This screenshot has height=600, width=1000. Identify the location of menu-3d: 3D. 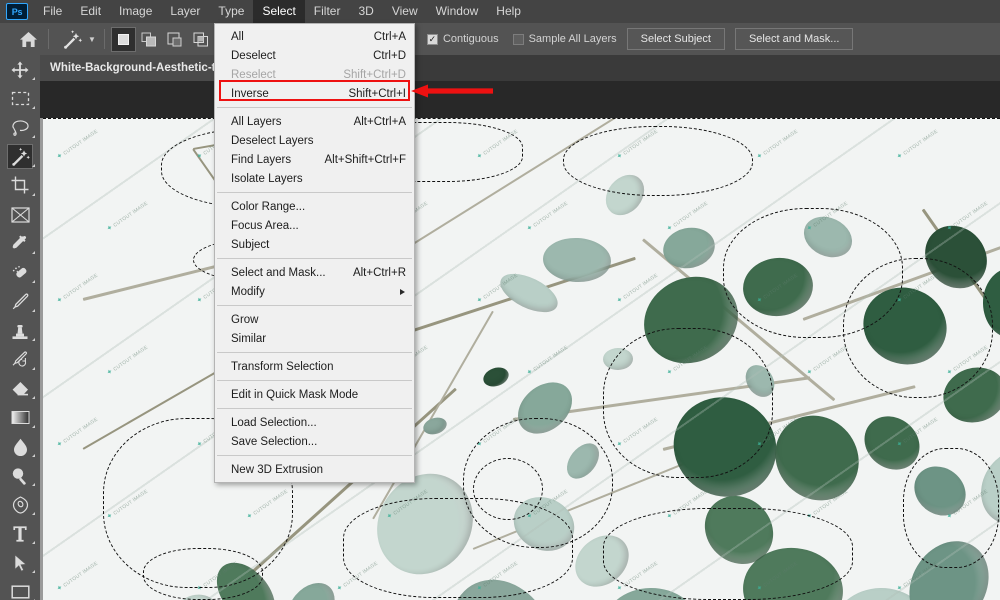
(365, 11).